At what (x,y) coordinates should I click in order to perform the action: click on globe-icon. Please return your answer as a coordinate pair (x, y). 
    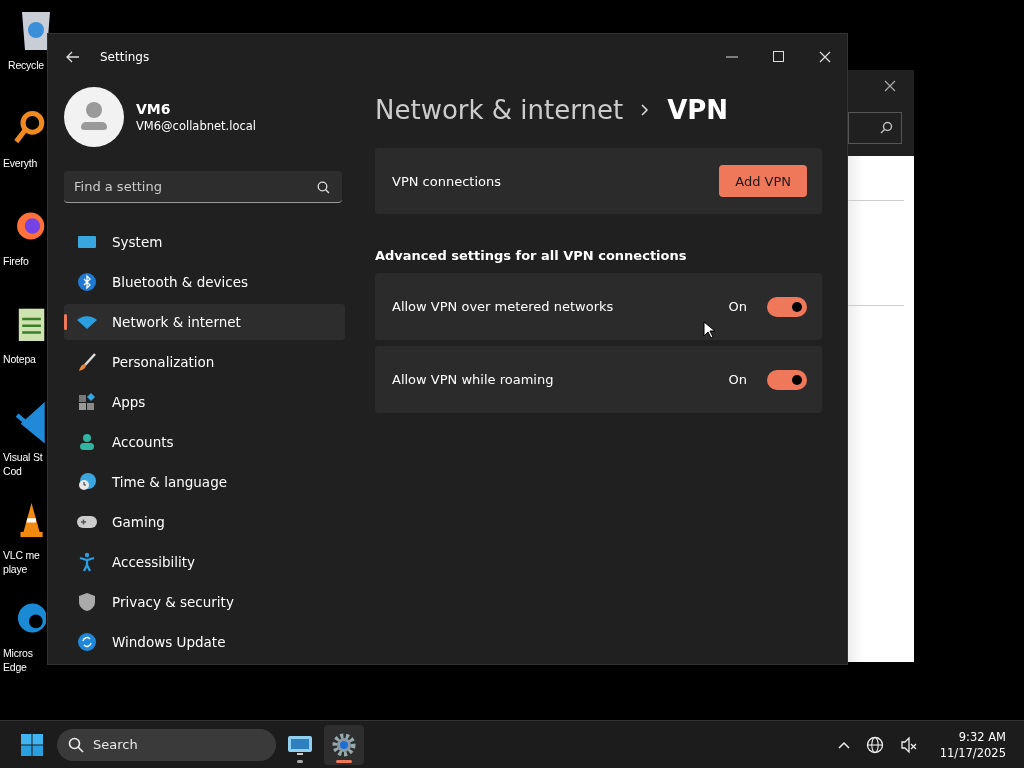
    Looking at the image, I should click on (874, 744).